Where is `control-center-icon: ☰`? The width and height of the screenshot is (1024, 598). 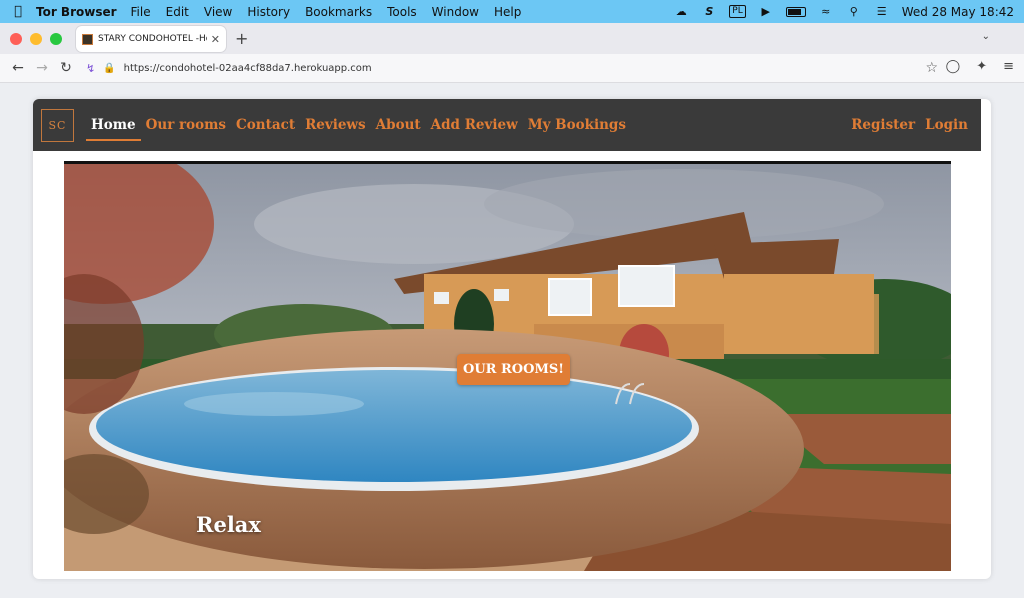 control-center-icon: ☰ is located at coordinates (882, 11).